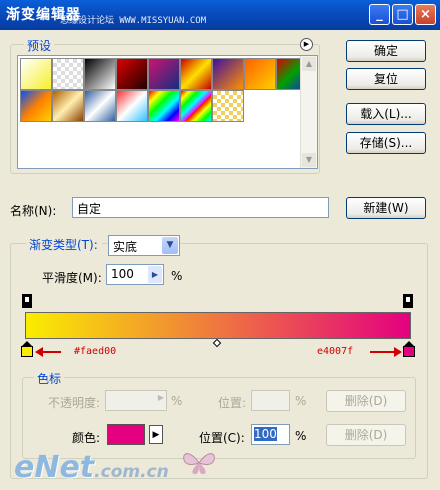 This screenshot has height=490, width=440. I want to click on annotation-arrow-right-icon, so click(398, 352).